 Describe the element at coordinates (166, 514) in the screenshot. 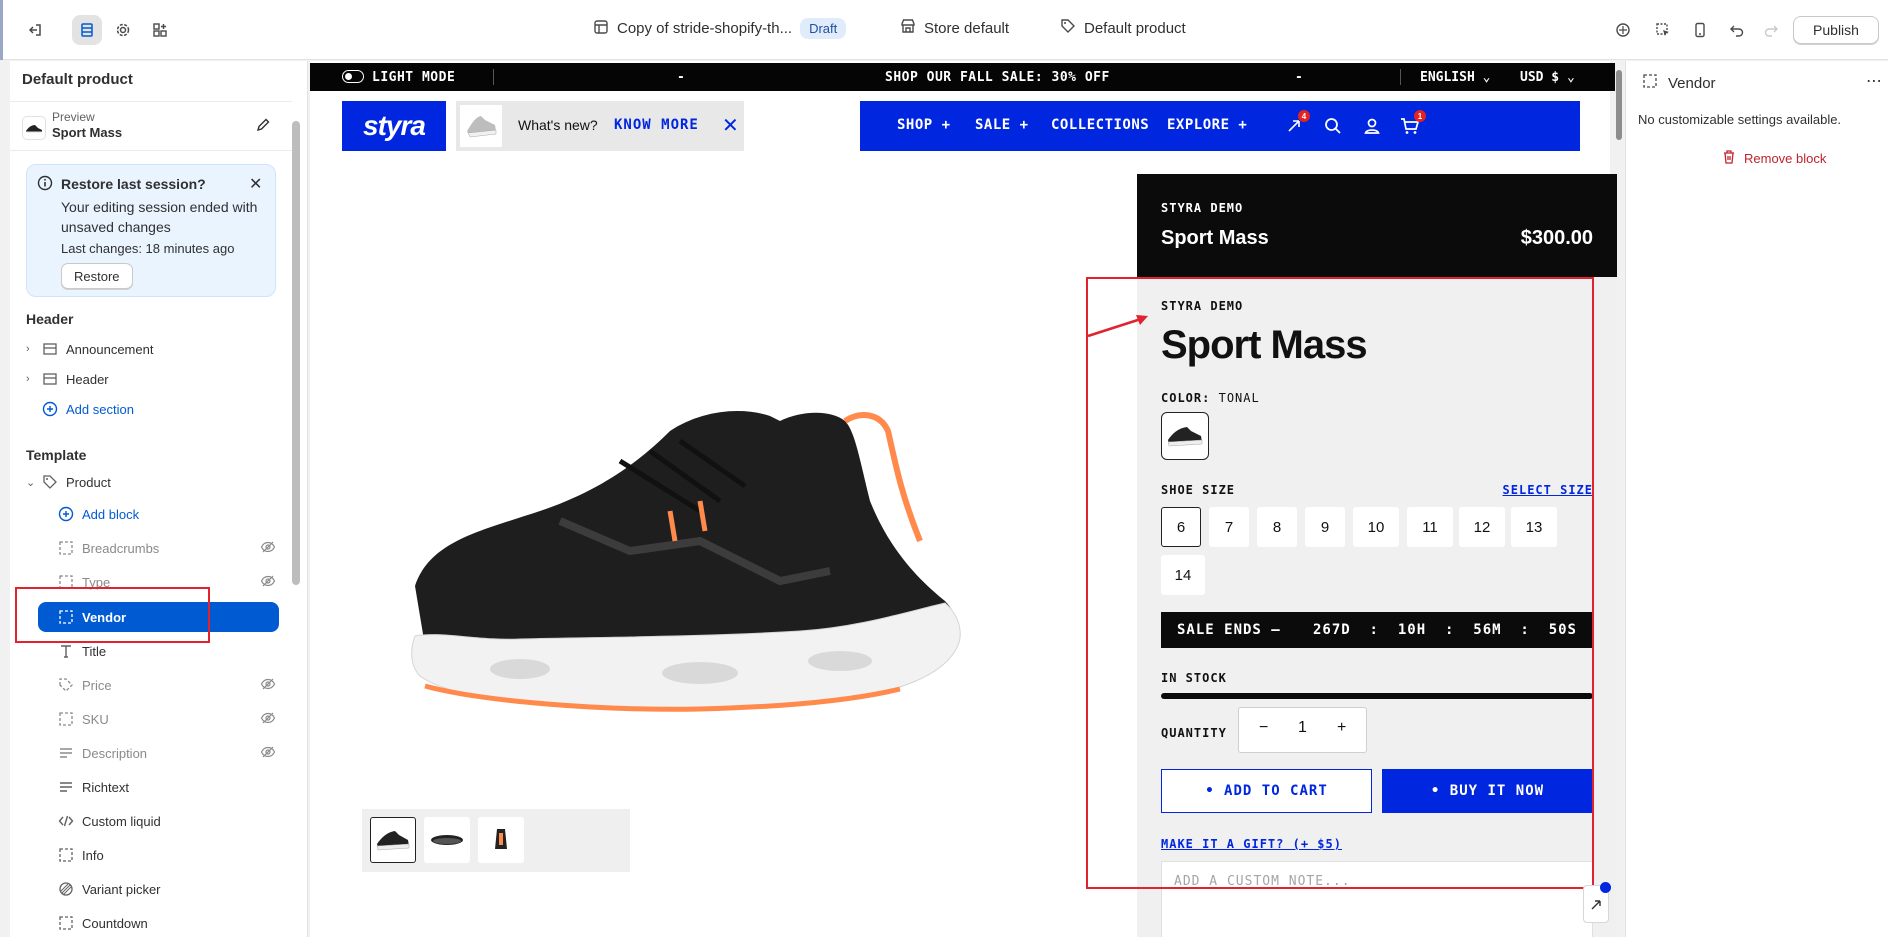

I see `add-block-button: Add block` at that location.